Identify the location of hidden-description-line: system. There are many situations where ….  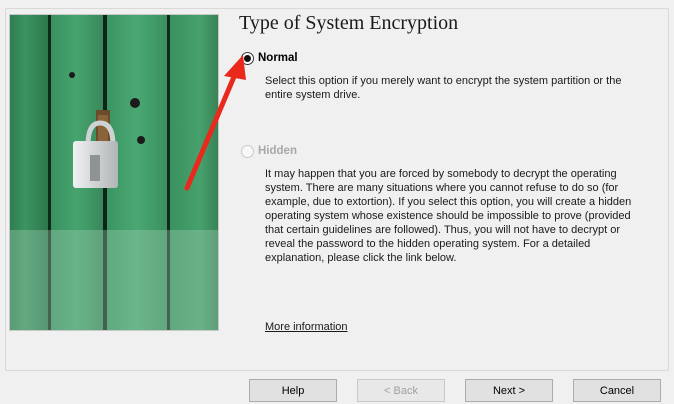
(442, 188).